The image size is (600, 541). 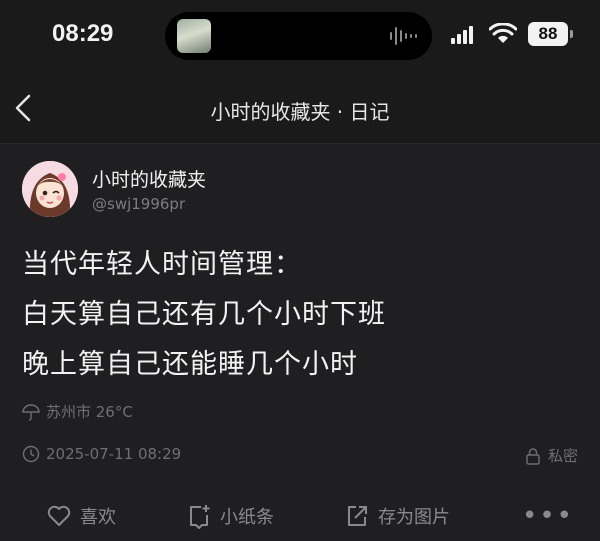 I want to click on post-datetime: 2025-07-11 08:29, so click(x=101, y=454).